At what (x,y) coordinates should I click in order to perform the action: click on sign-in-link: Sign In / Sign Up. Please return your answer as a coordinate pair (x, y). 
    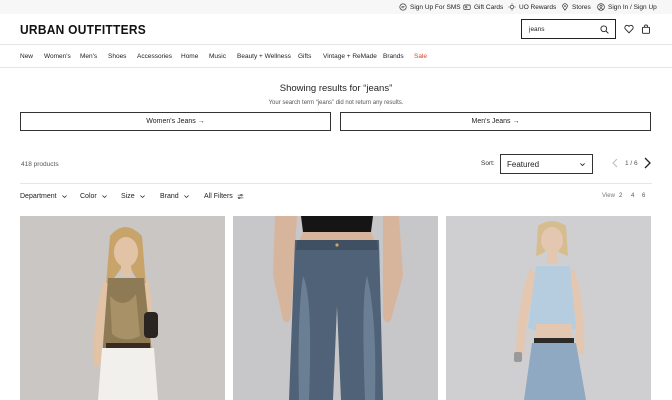
    Looking at the image, I should click on (627, 7).